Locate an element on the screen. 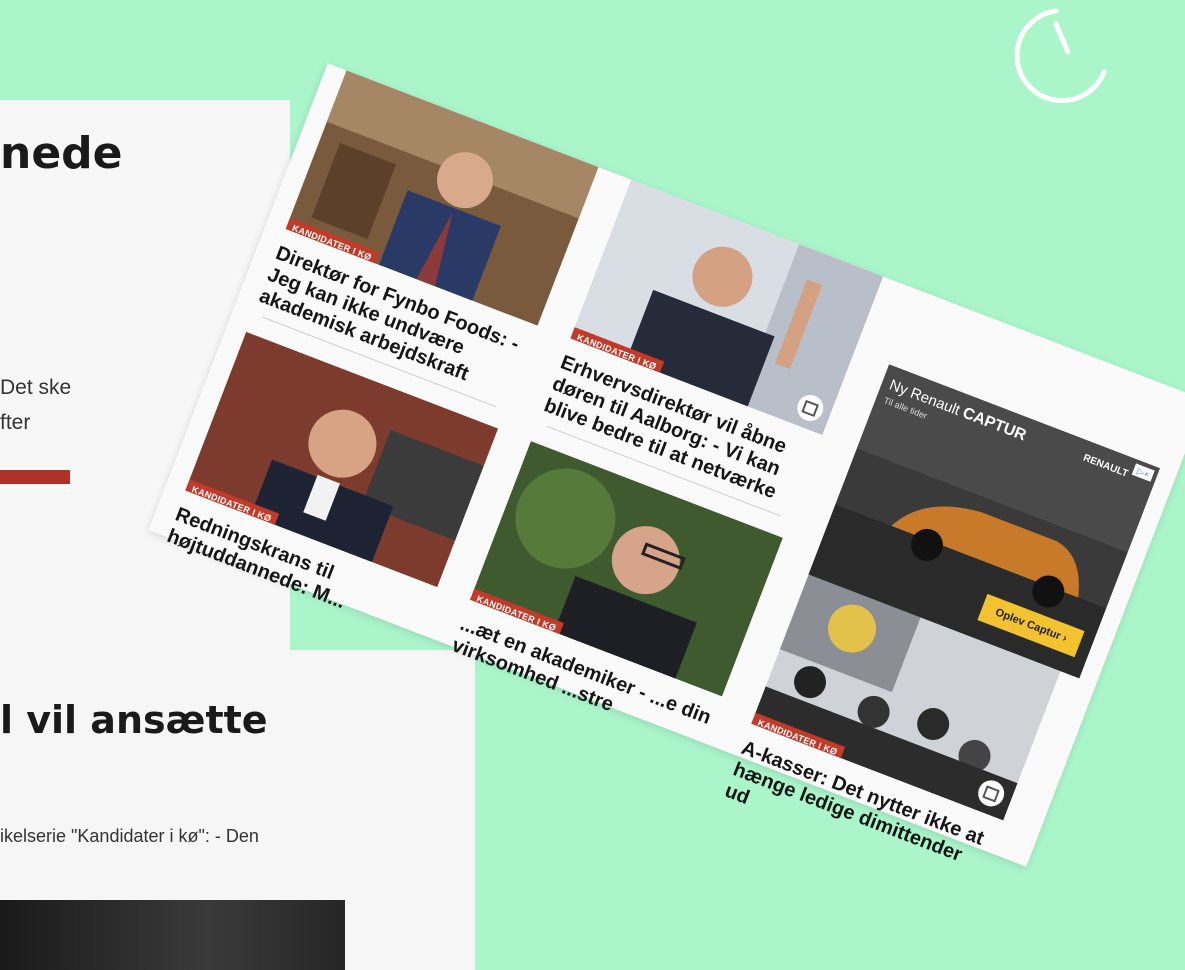  background-article-text: Det ske is located at coordinates (36, 387).